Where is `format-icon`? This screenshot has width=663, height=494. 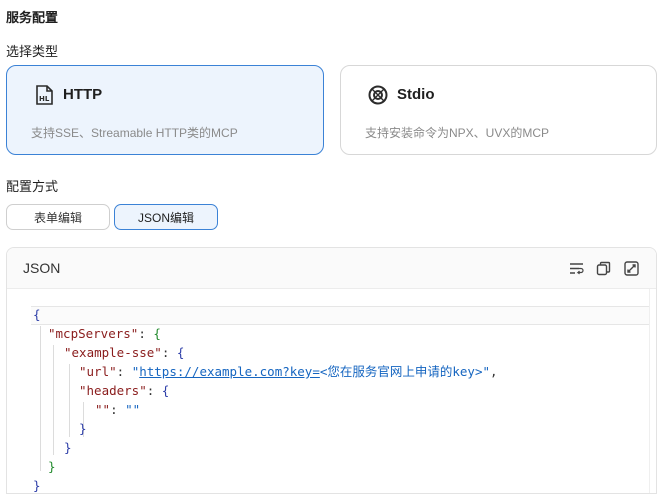 format-icon is located at coordinates (576, 268).